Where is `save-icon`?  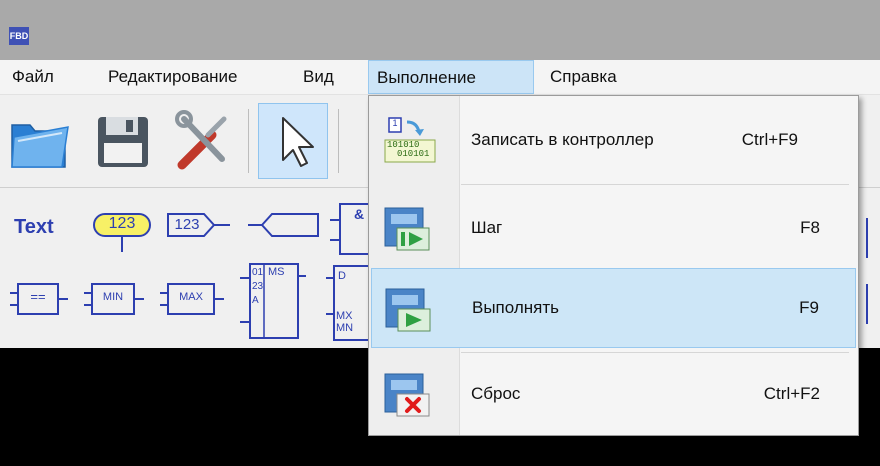 save-icon is located at coordinates (123, 142).